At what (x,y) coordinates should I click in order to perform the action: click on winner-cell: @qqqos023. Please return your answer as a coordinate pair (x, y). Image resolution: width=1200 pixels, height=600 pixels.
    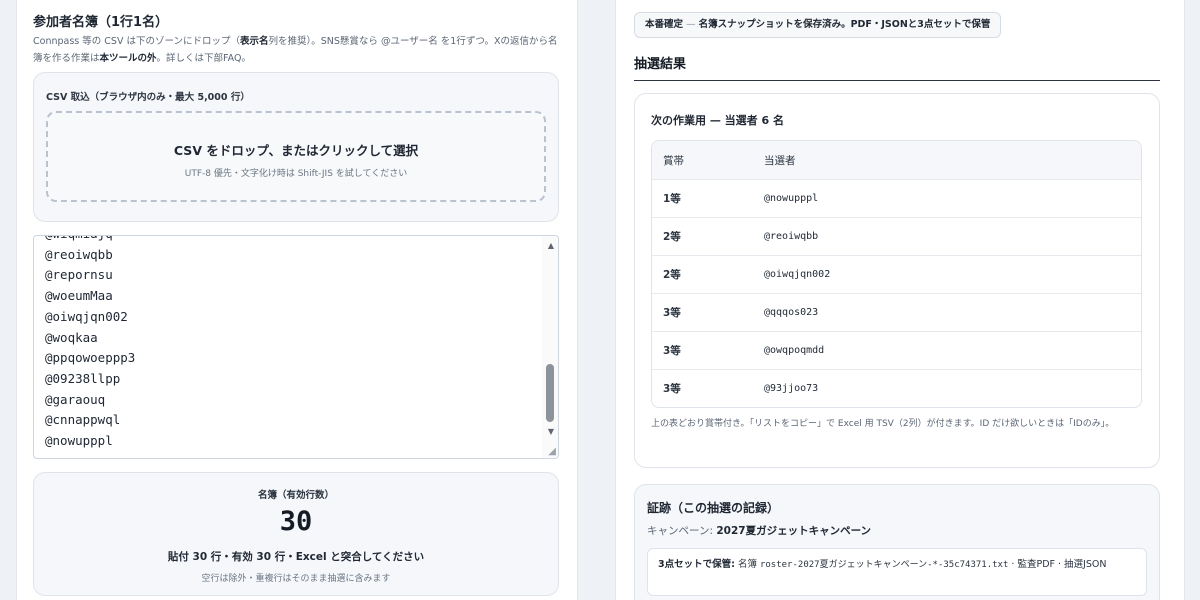
    Looking at the image, I should click on (791, 312).